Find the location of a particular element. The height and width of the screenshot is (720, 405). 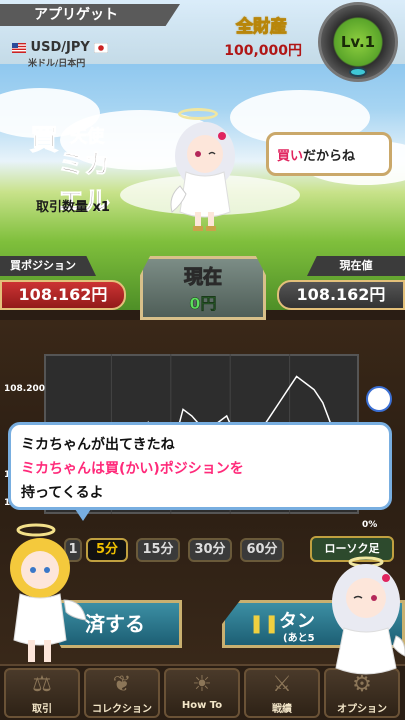

dialog-line-3: 持ってくるよ is located at coordinates (62, 493).